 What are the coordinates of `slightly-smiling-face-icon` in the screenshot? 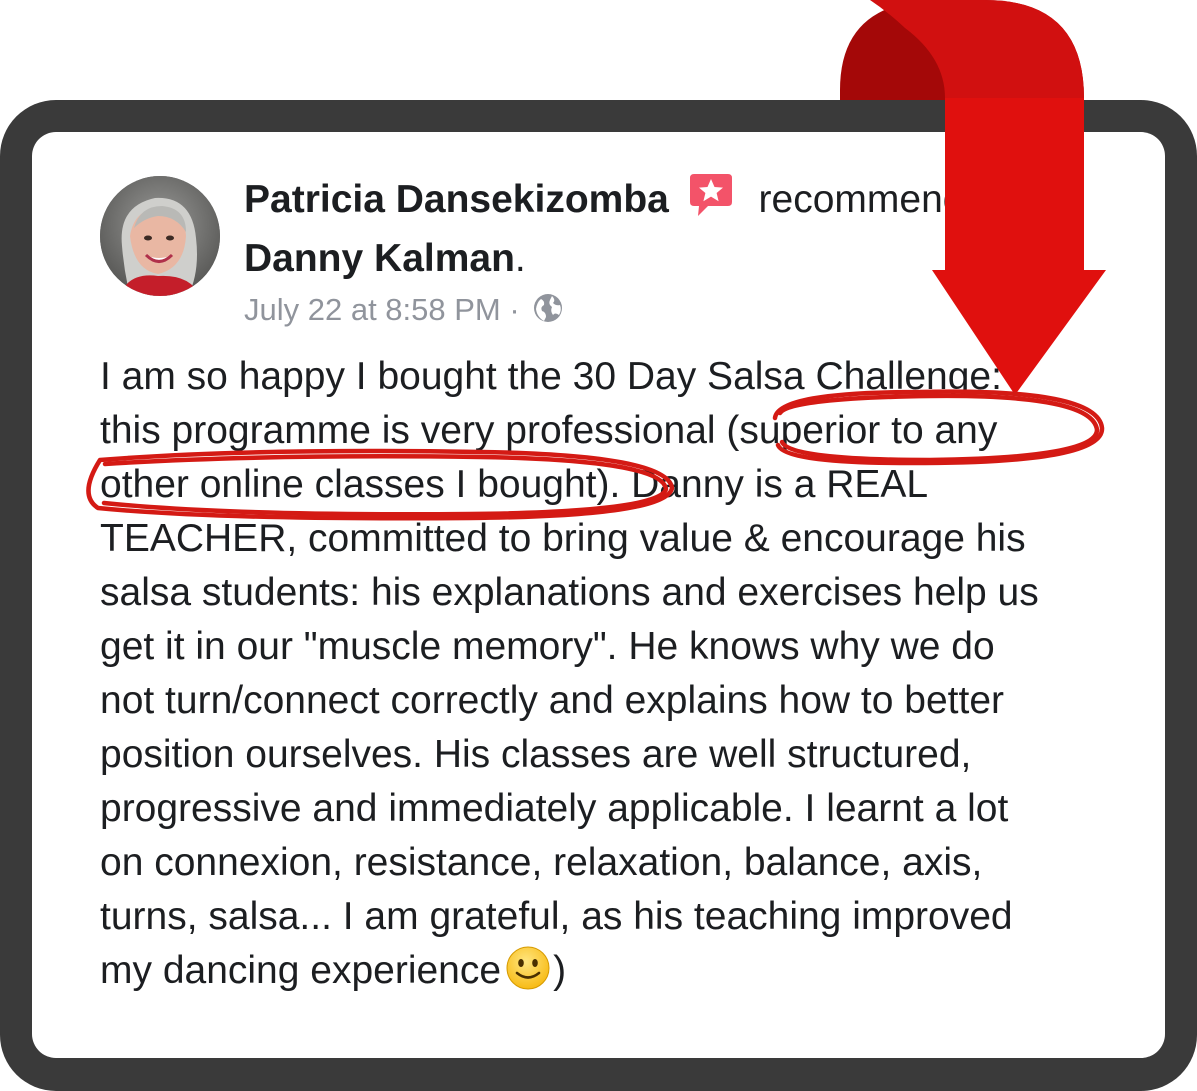 It's located at (528, 975).